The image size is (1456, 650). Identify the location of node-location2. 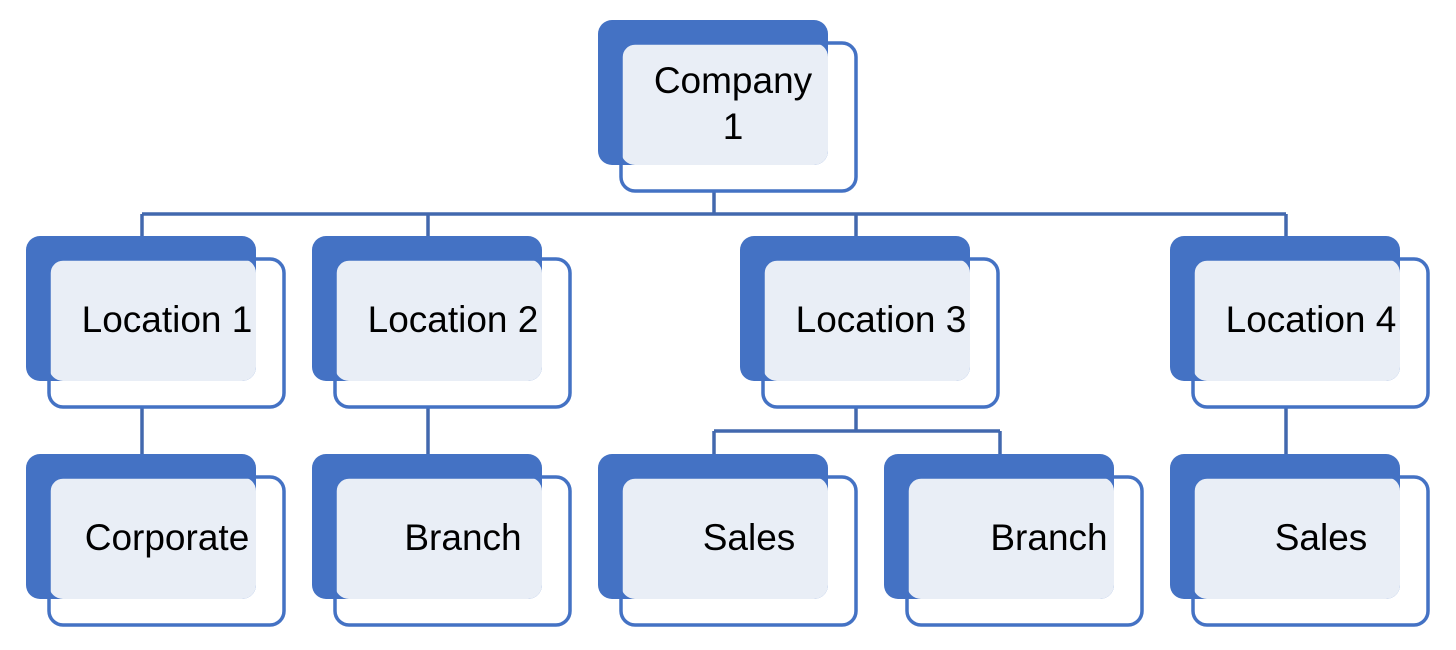
(442, 322).